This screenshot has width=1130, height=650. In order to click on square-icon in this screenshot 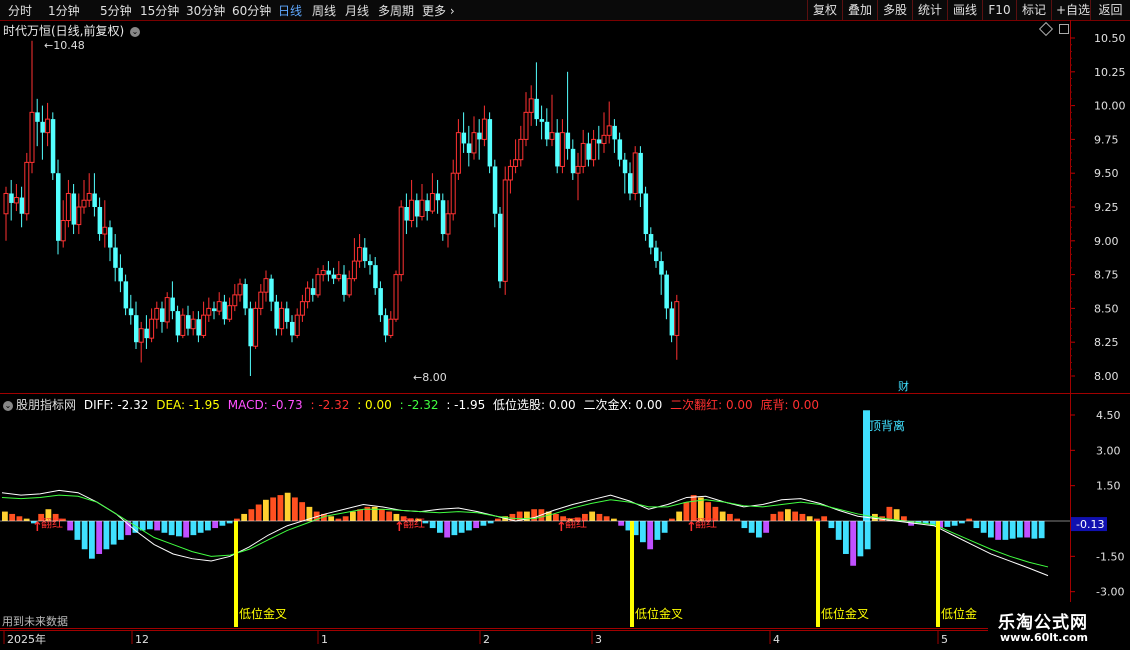, I will do `click(1064, 29)`.